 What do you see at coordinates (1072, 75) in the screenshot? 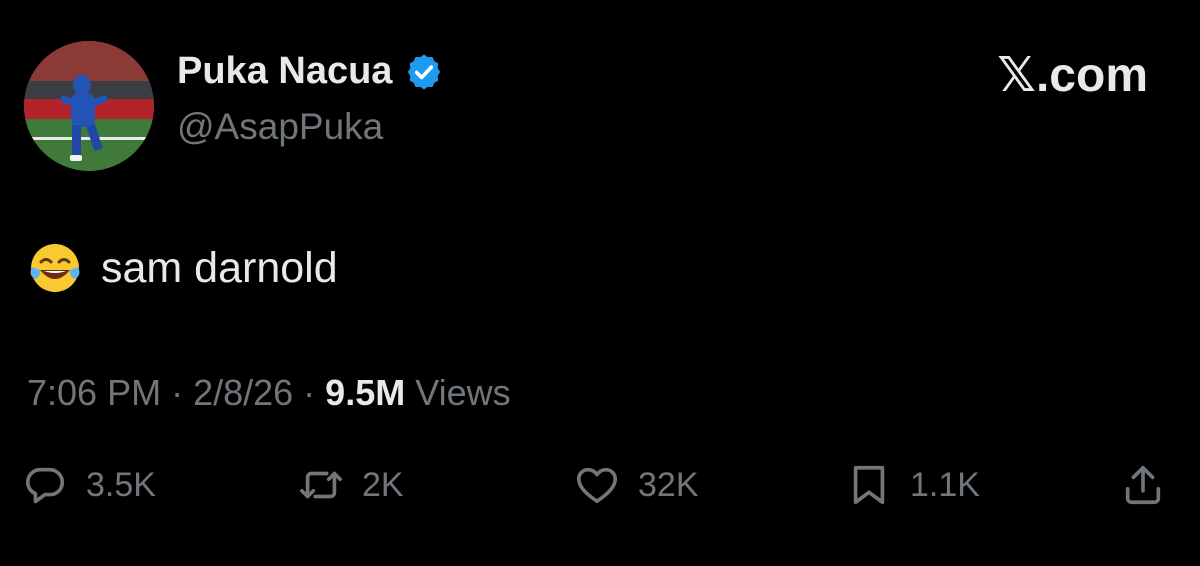
I see `x-brand-logo: 𝕏.com` at bounding box center [1072, 75].